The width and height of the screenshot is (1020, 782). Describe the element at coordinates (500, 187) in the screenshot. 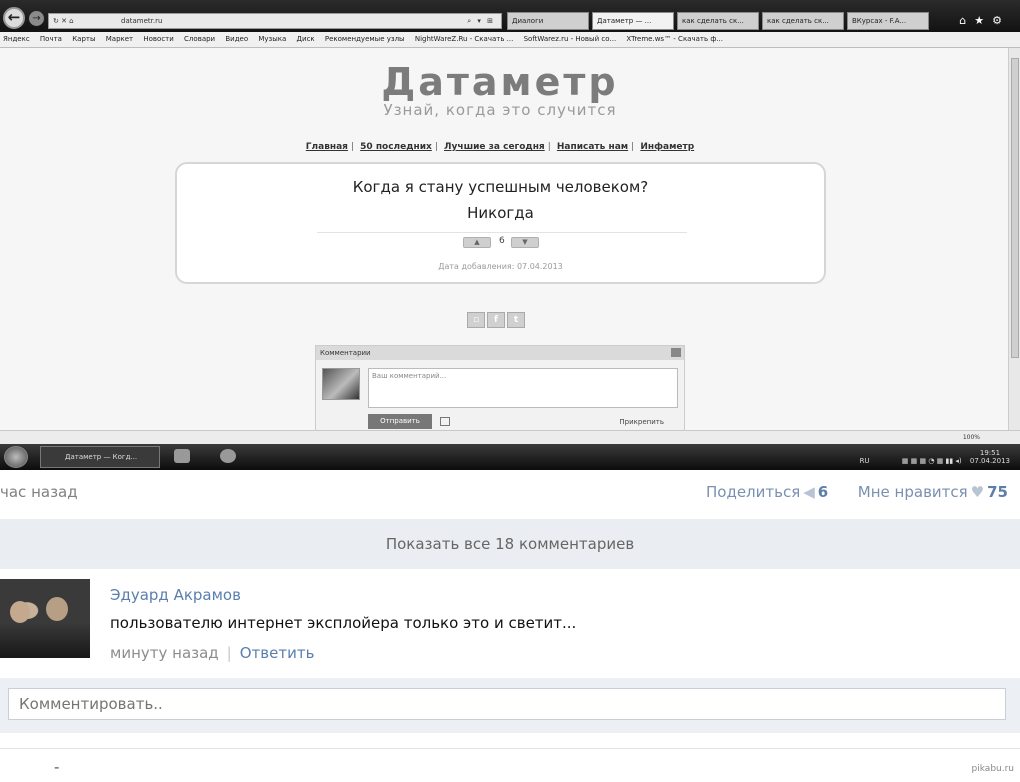

I see `question-text: Когда я стану успешным человеком?` at that location.